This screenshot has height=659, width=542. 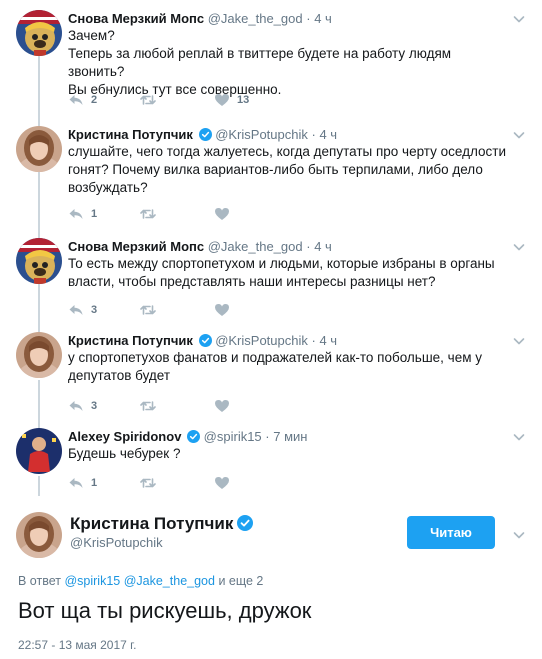 What do you see at coordinates (240, 581) in the screenshot?
I see `reply-suffix: и еще 2` at bounding box center [240, 581].